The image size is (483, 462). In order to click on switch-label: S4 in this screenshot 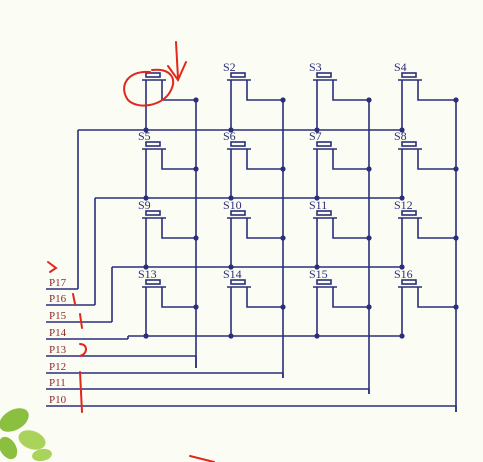, I will do `click(400, 67)`.